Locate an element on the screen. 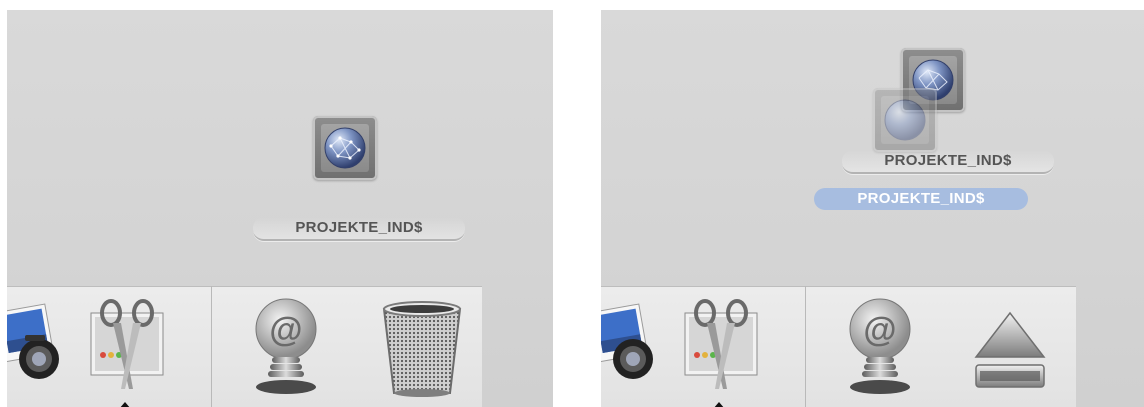  drag-ghost-icon is located at coordinates (905, 120).